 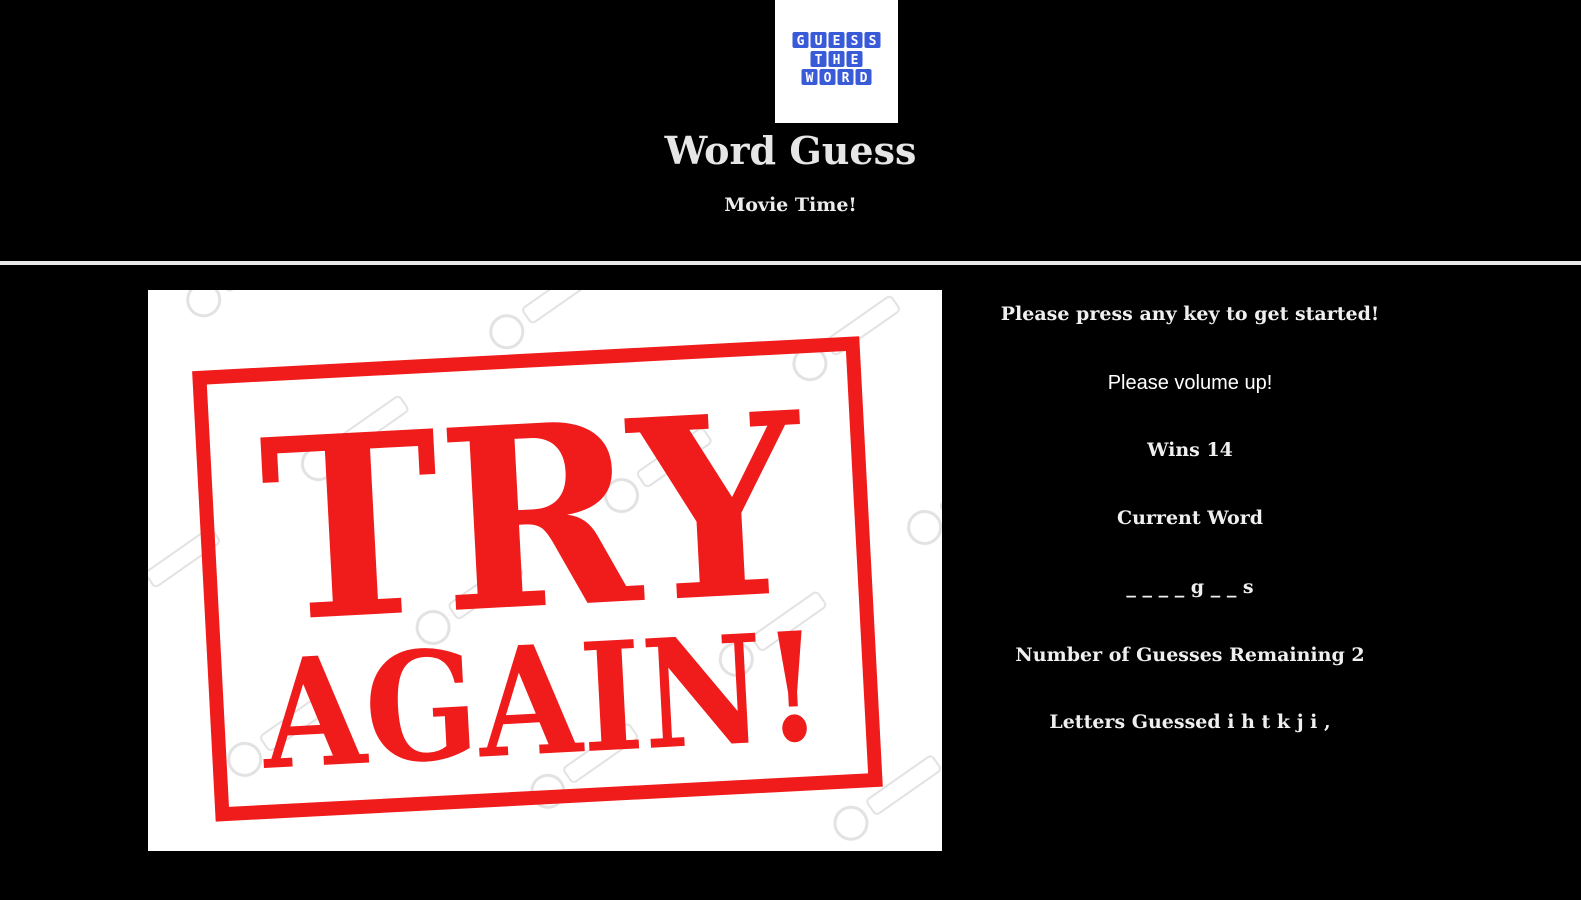 What do you see at coordinates (790, 205) in the screenshot?
I see `page-subtitle: Movie Time!` at bounding box center [790, 205].